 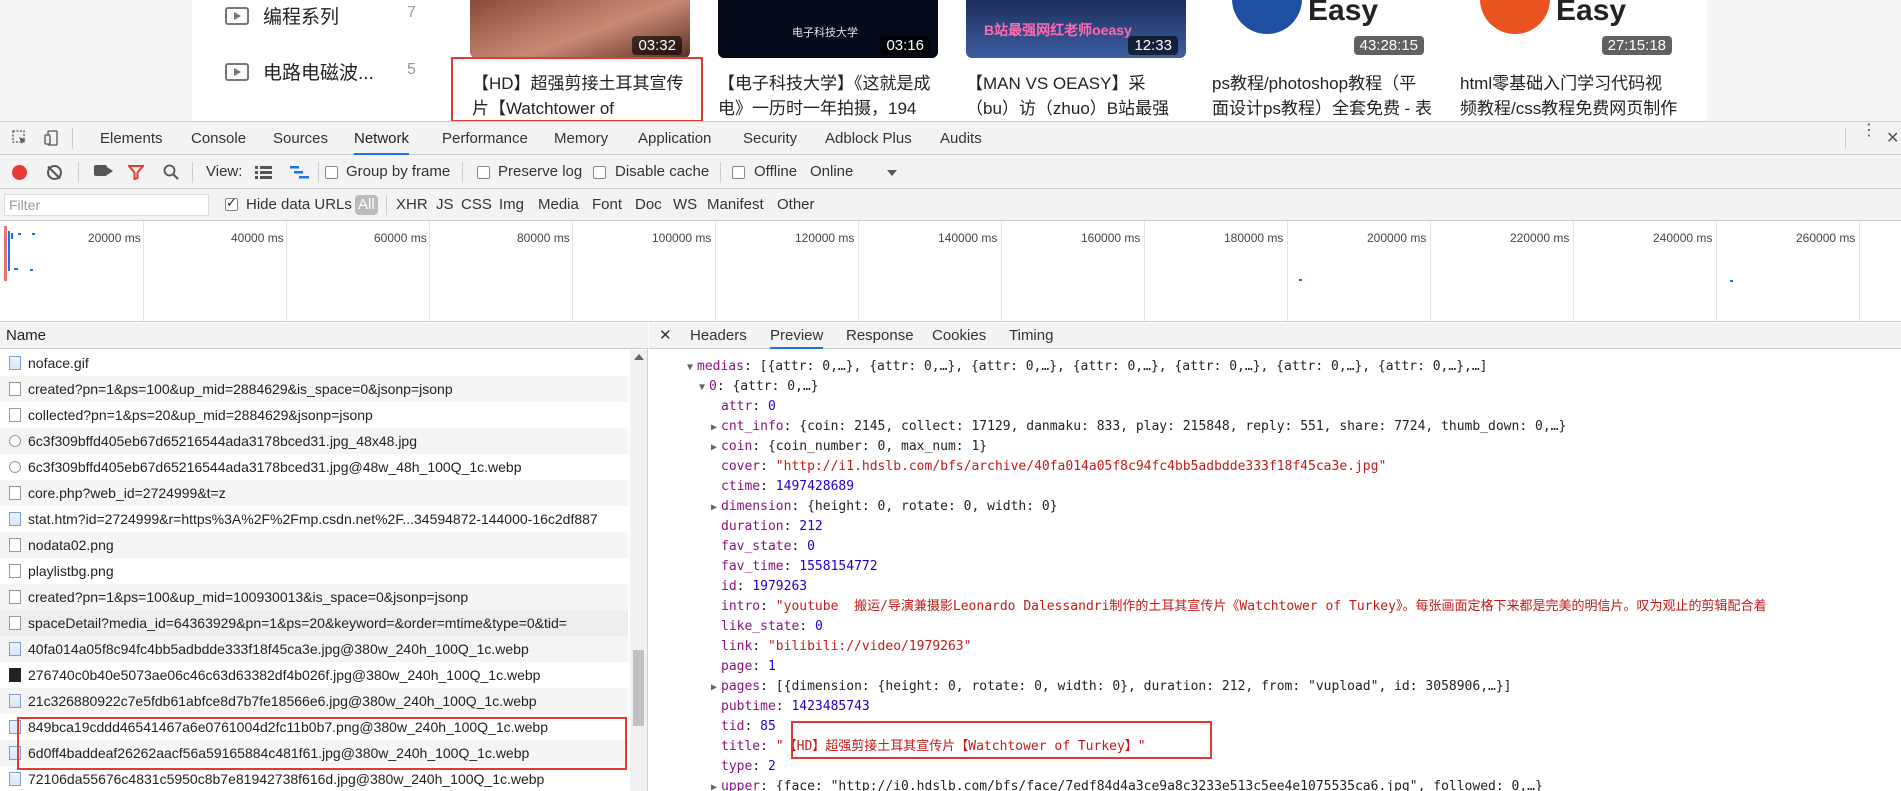 What do you see at coordinates (599, 172) in the screenshot?
I see `disable-cache-checkbox` at bounding box center [599, 172].